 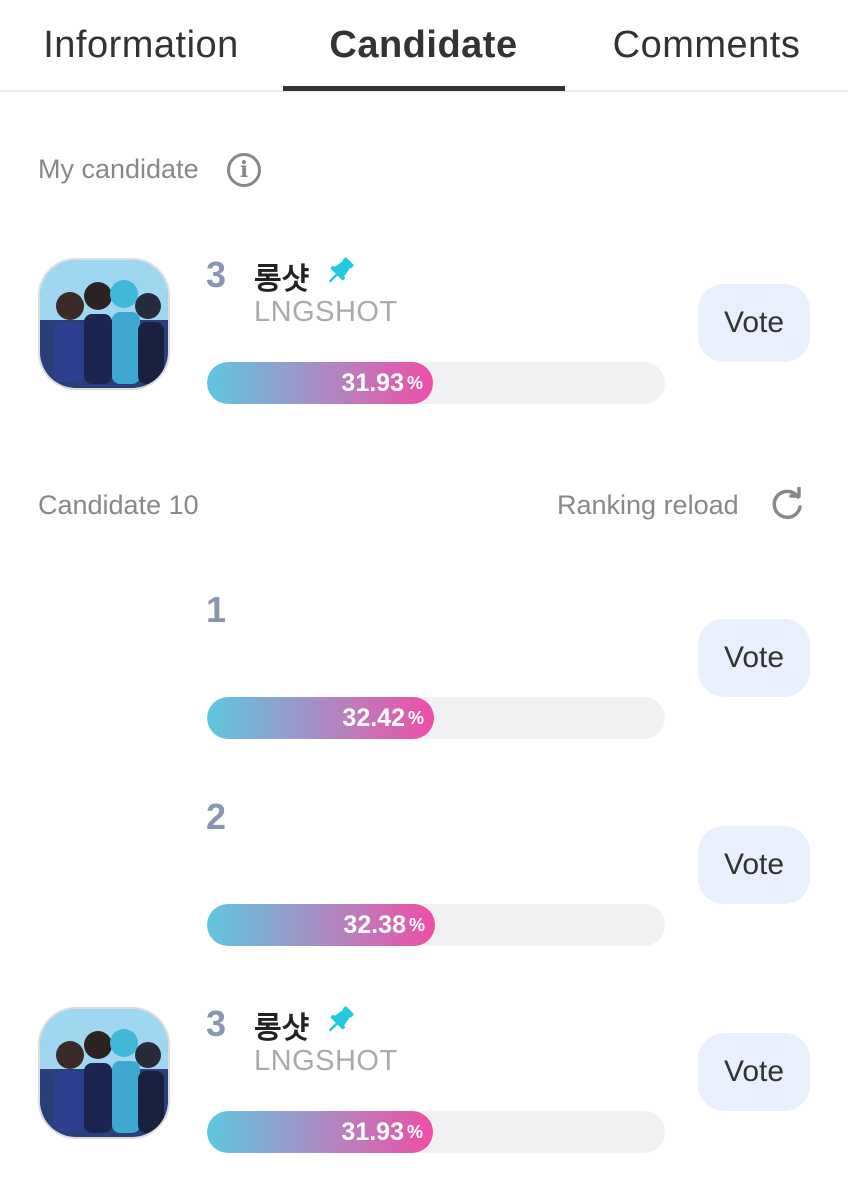 What do you see at coordinates (374, 924) in the screenshot?
I see `vote-percent: 32.38` at bounding box center [374, 924].